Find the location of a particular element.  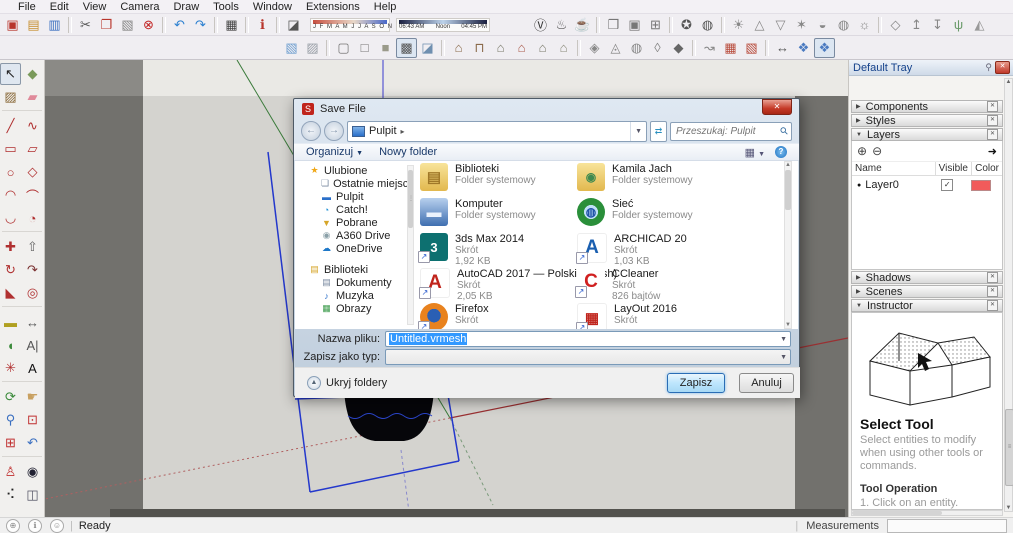

file-komputer: ▬ Komputer Folder systemowy is located at coordinates (496, 213).